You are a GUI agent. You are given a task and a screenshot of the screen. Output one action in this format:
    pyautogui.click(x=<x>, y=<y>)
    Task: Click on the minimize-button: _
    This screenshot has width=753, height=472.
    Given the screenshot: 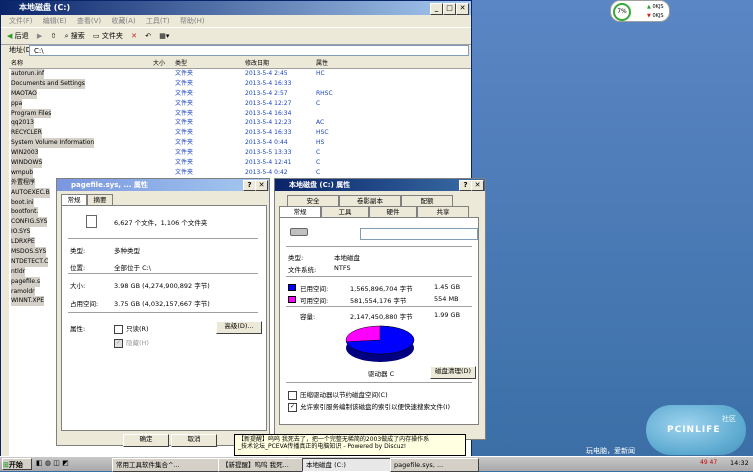 What is the action you would take?
    pyautogui.click(x=436, y=9)
    